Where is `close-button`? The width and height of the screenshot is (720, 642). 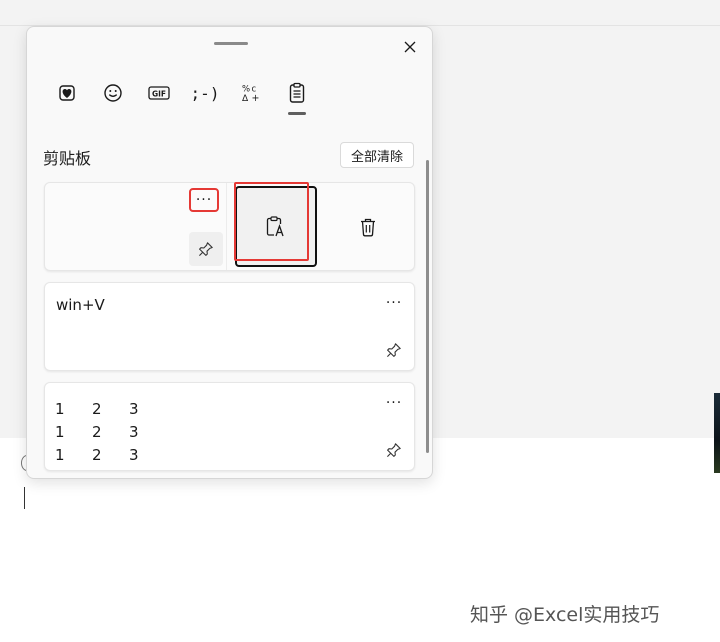 close-button is located at coordinates (410, 47).